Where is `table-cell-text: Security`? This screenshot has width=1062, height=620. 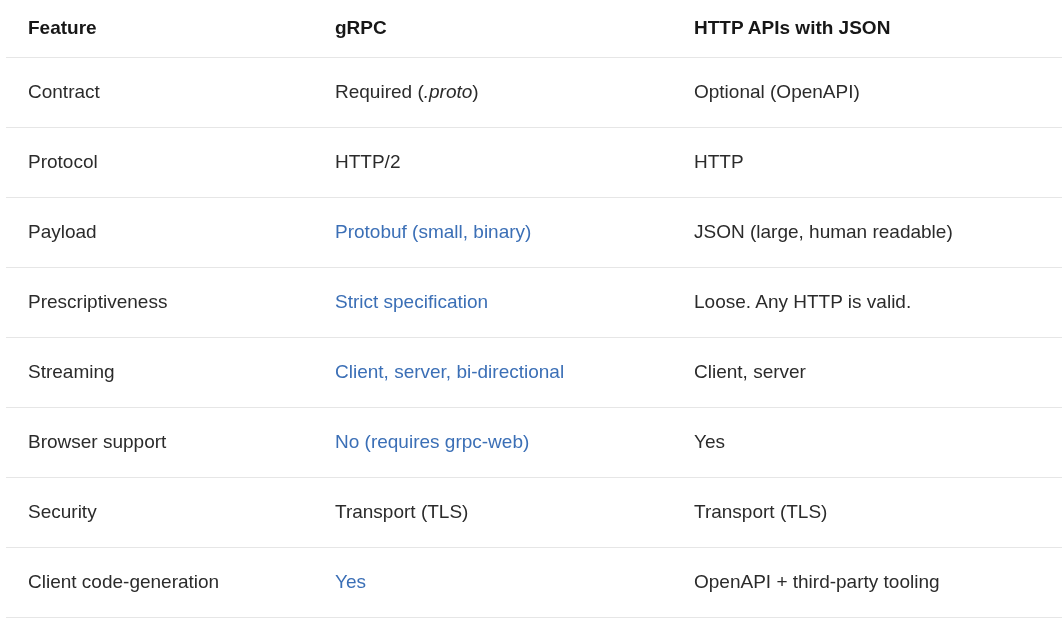 table-cell-text: Security is located at coordinates (62, 512).